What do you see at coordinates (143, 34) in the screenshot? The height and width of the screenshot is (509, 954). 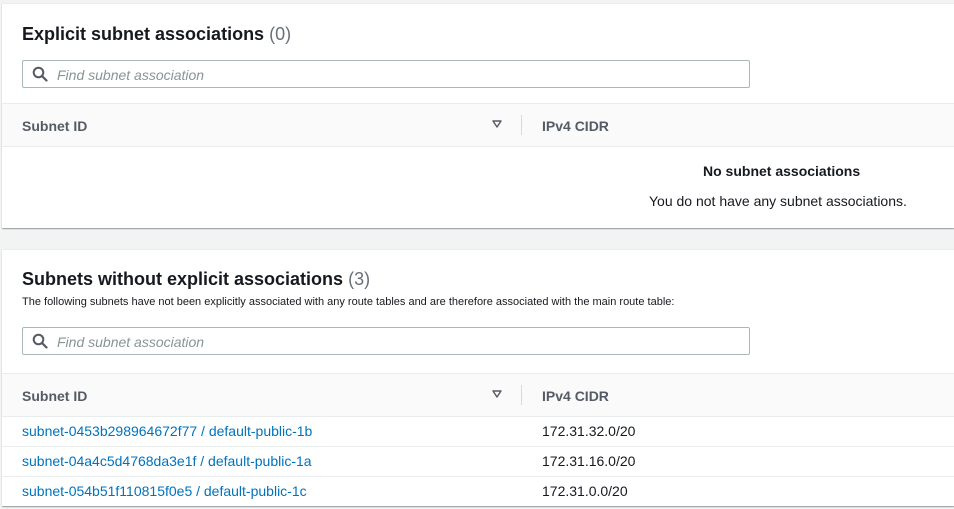 I see `section-title: Explicit subnet associations` at bounding box center [143, 34].